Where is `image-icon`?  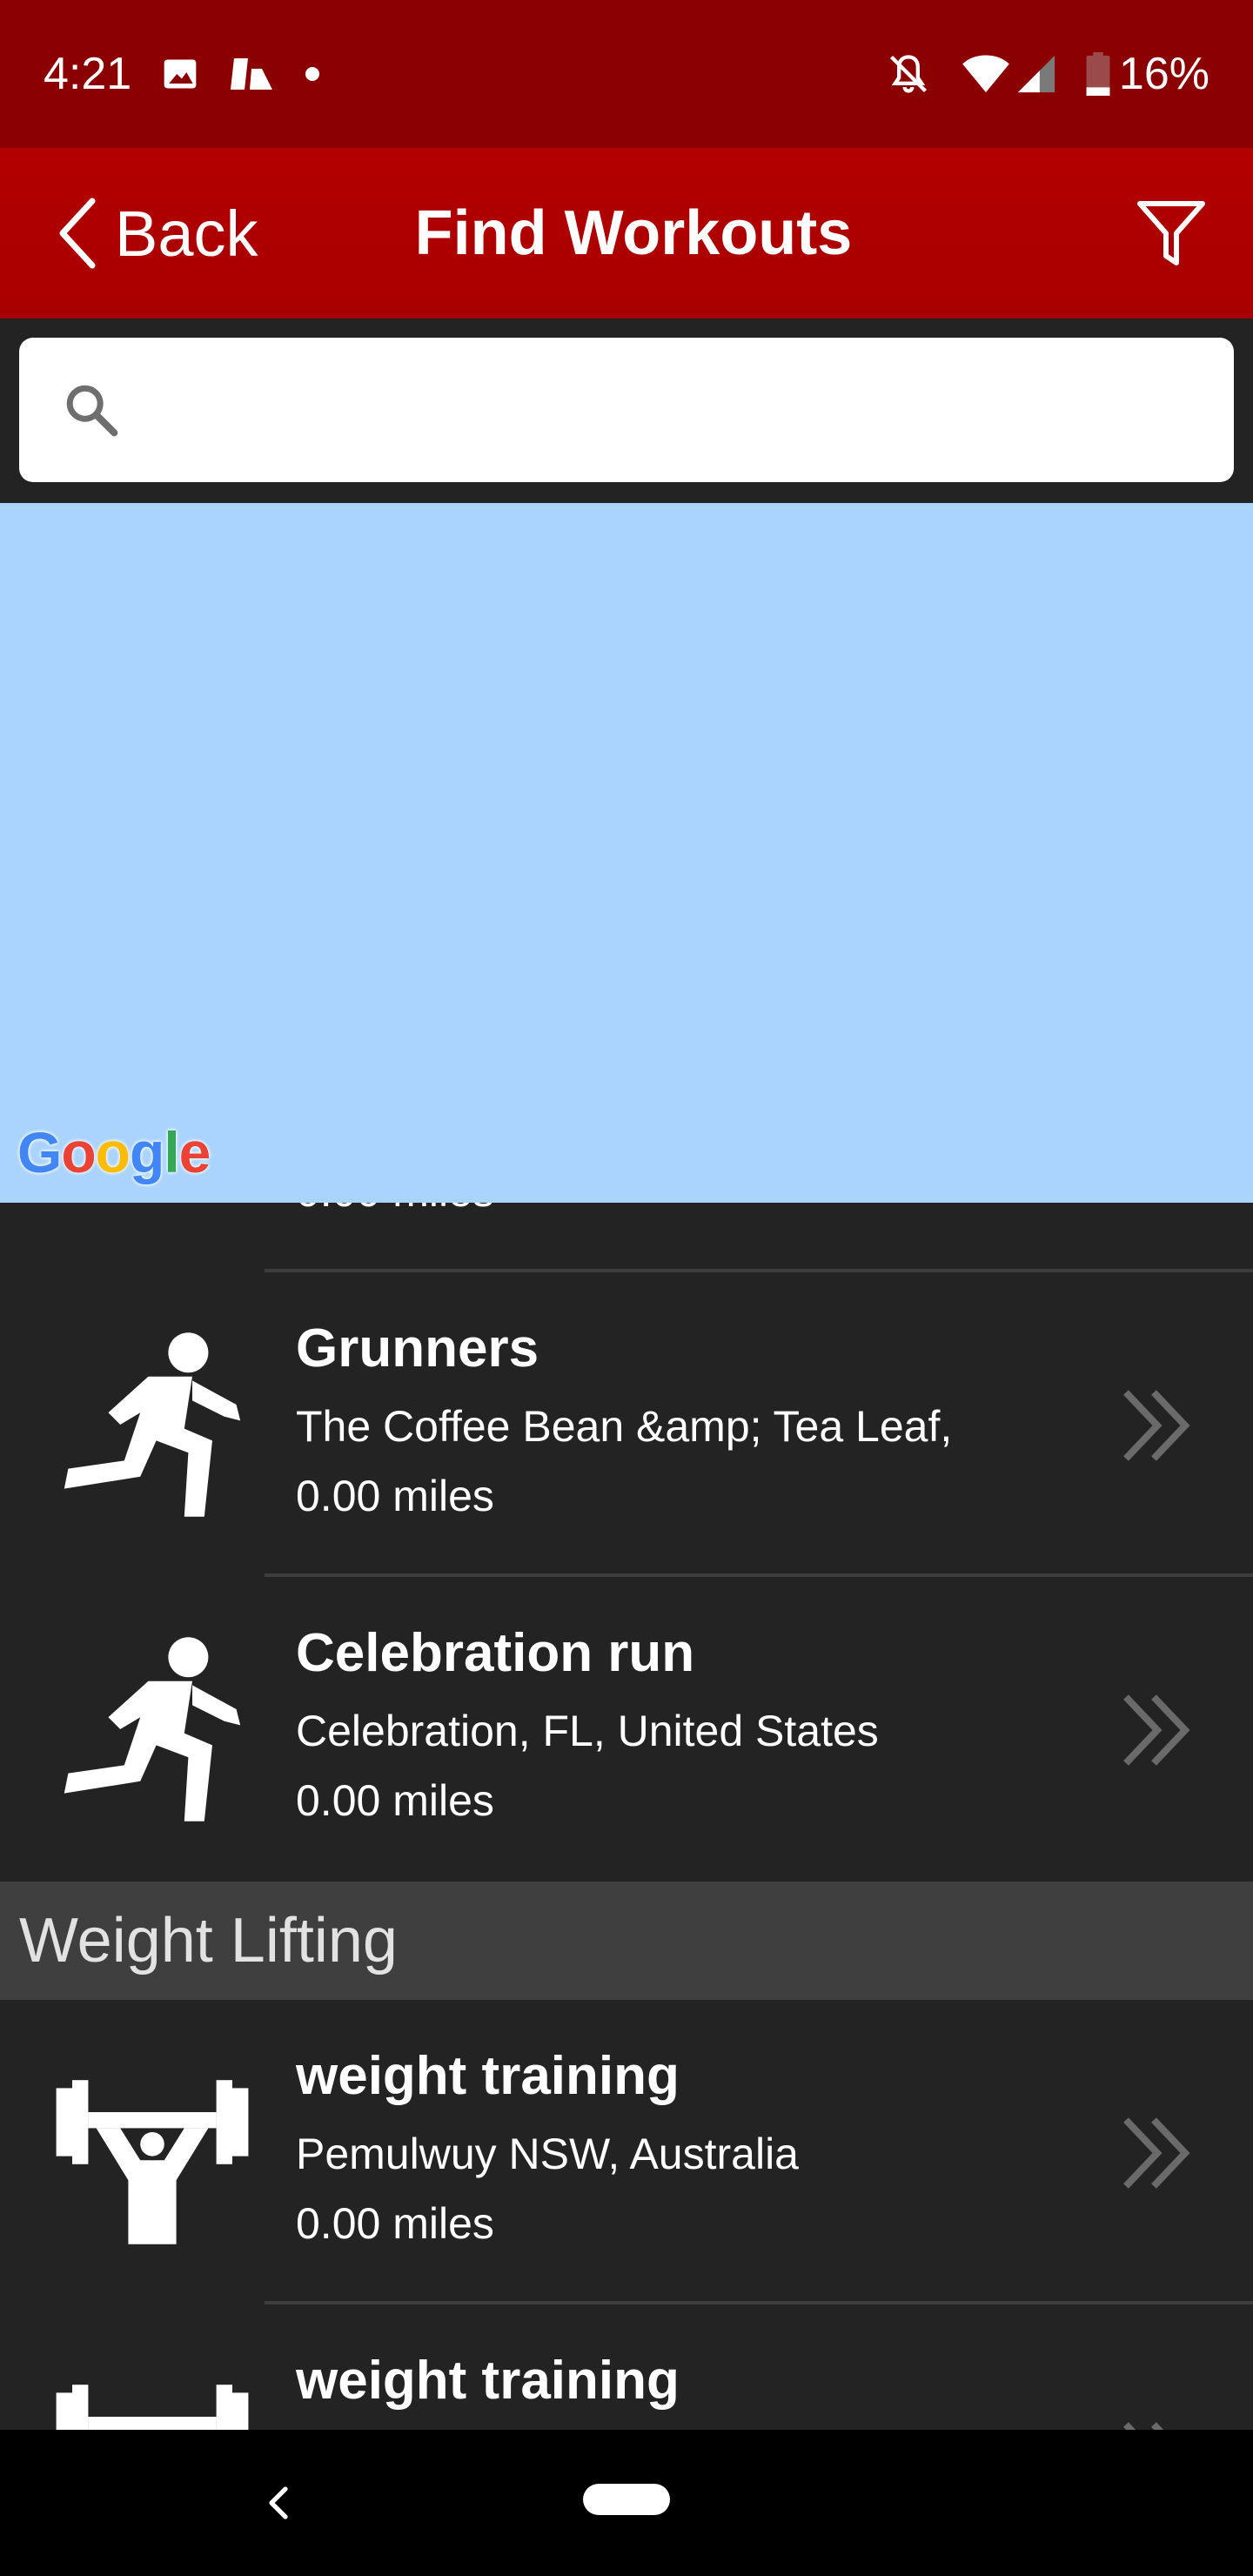
image-icon is located at coordinates (180, 74).